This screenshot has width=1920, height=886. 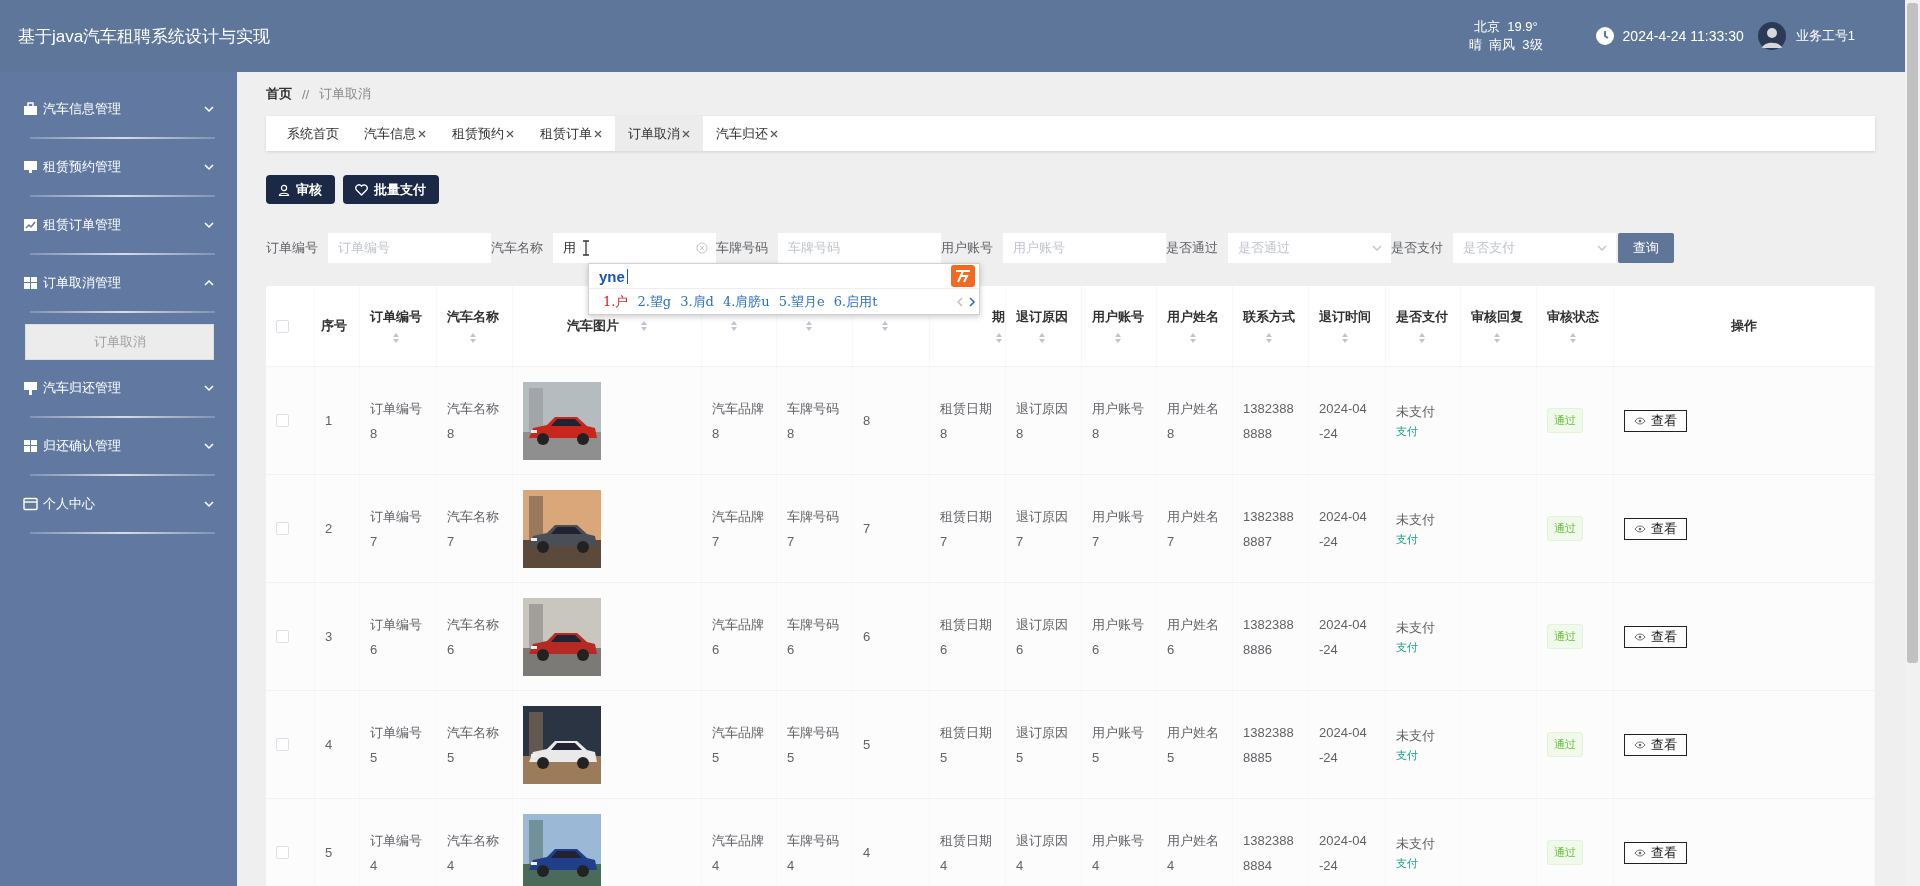 I want to click on scrollbar-thumb, so click(x=1912, y=333).